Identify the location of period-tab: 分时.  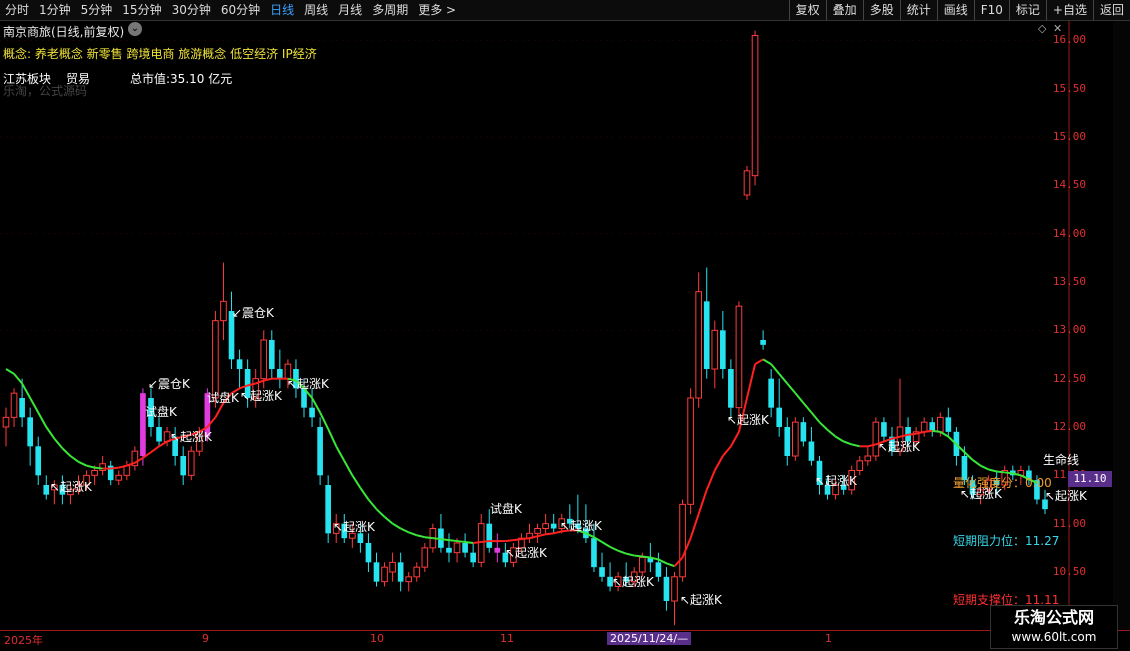
(17, 10).